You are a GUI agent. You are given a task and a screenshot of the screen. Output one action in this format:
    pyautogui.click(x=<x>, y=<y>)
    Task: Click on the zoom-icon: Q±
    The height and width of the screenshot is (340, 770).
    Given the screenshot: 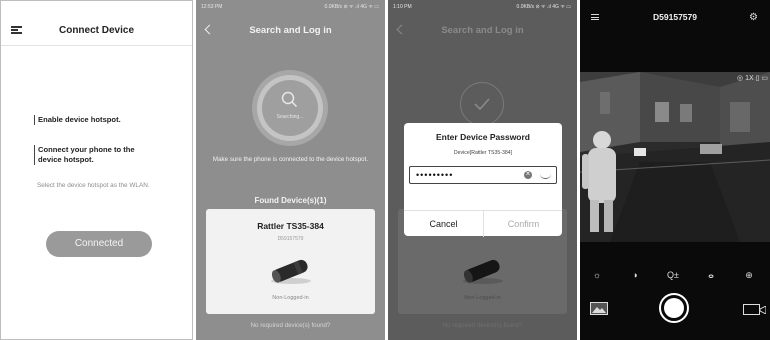 What is the action you would take?
    pyautogui.click(x=673, y=275)
    